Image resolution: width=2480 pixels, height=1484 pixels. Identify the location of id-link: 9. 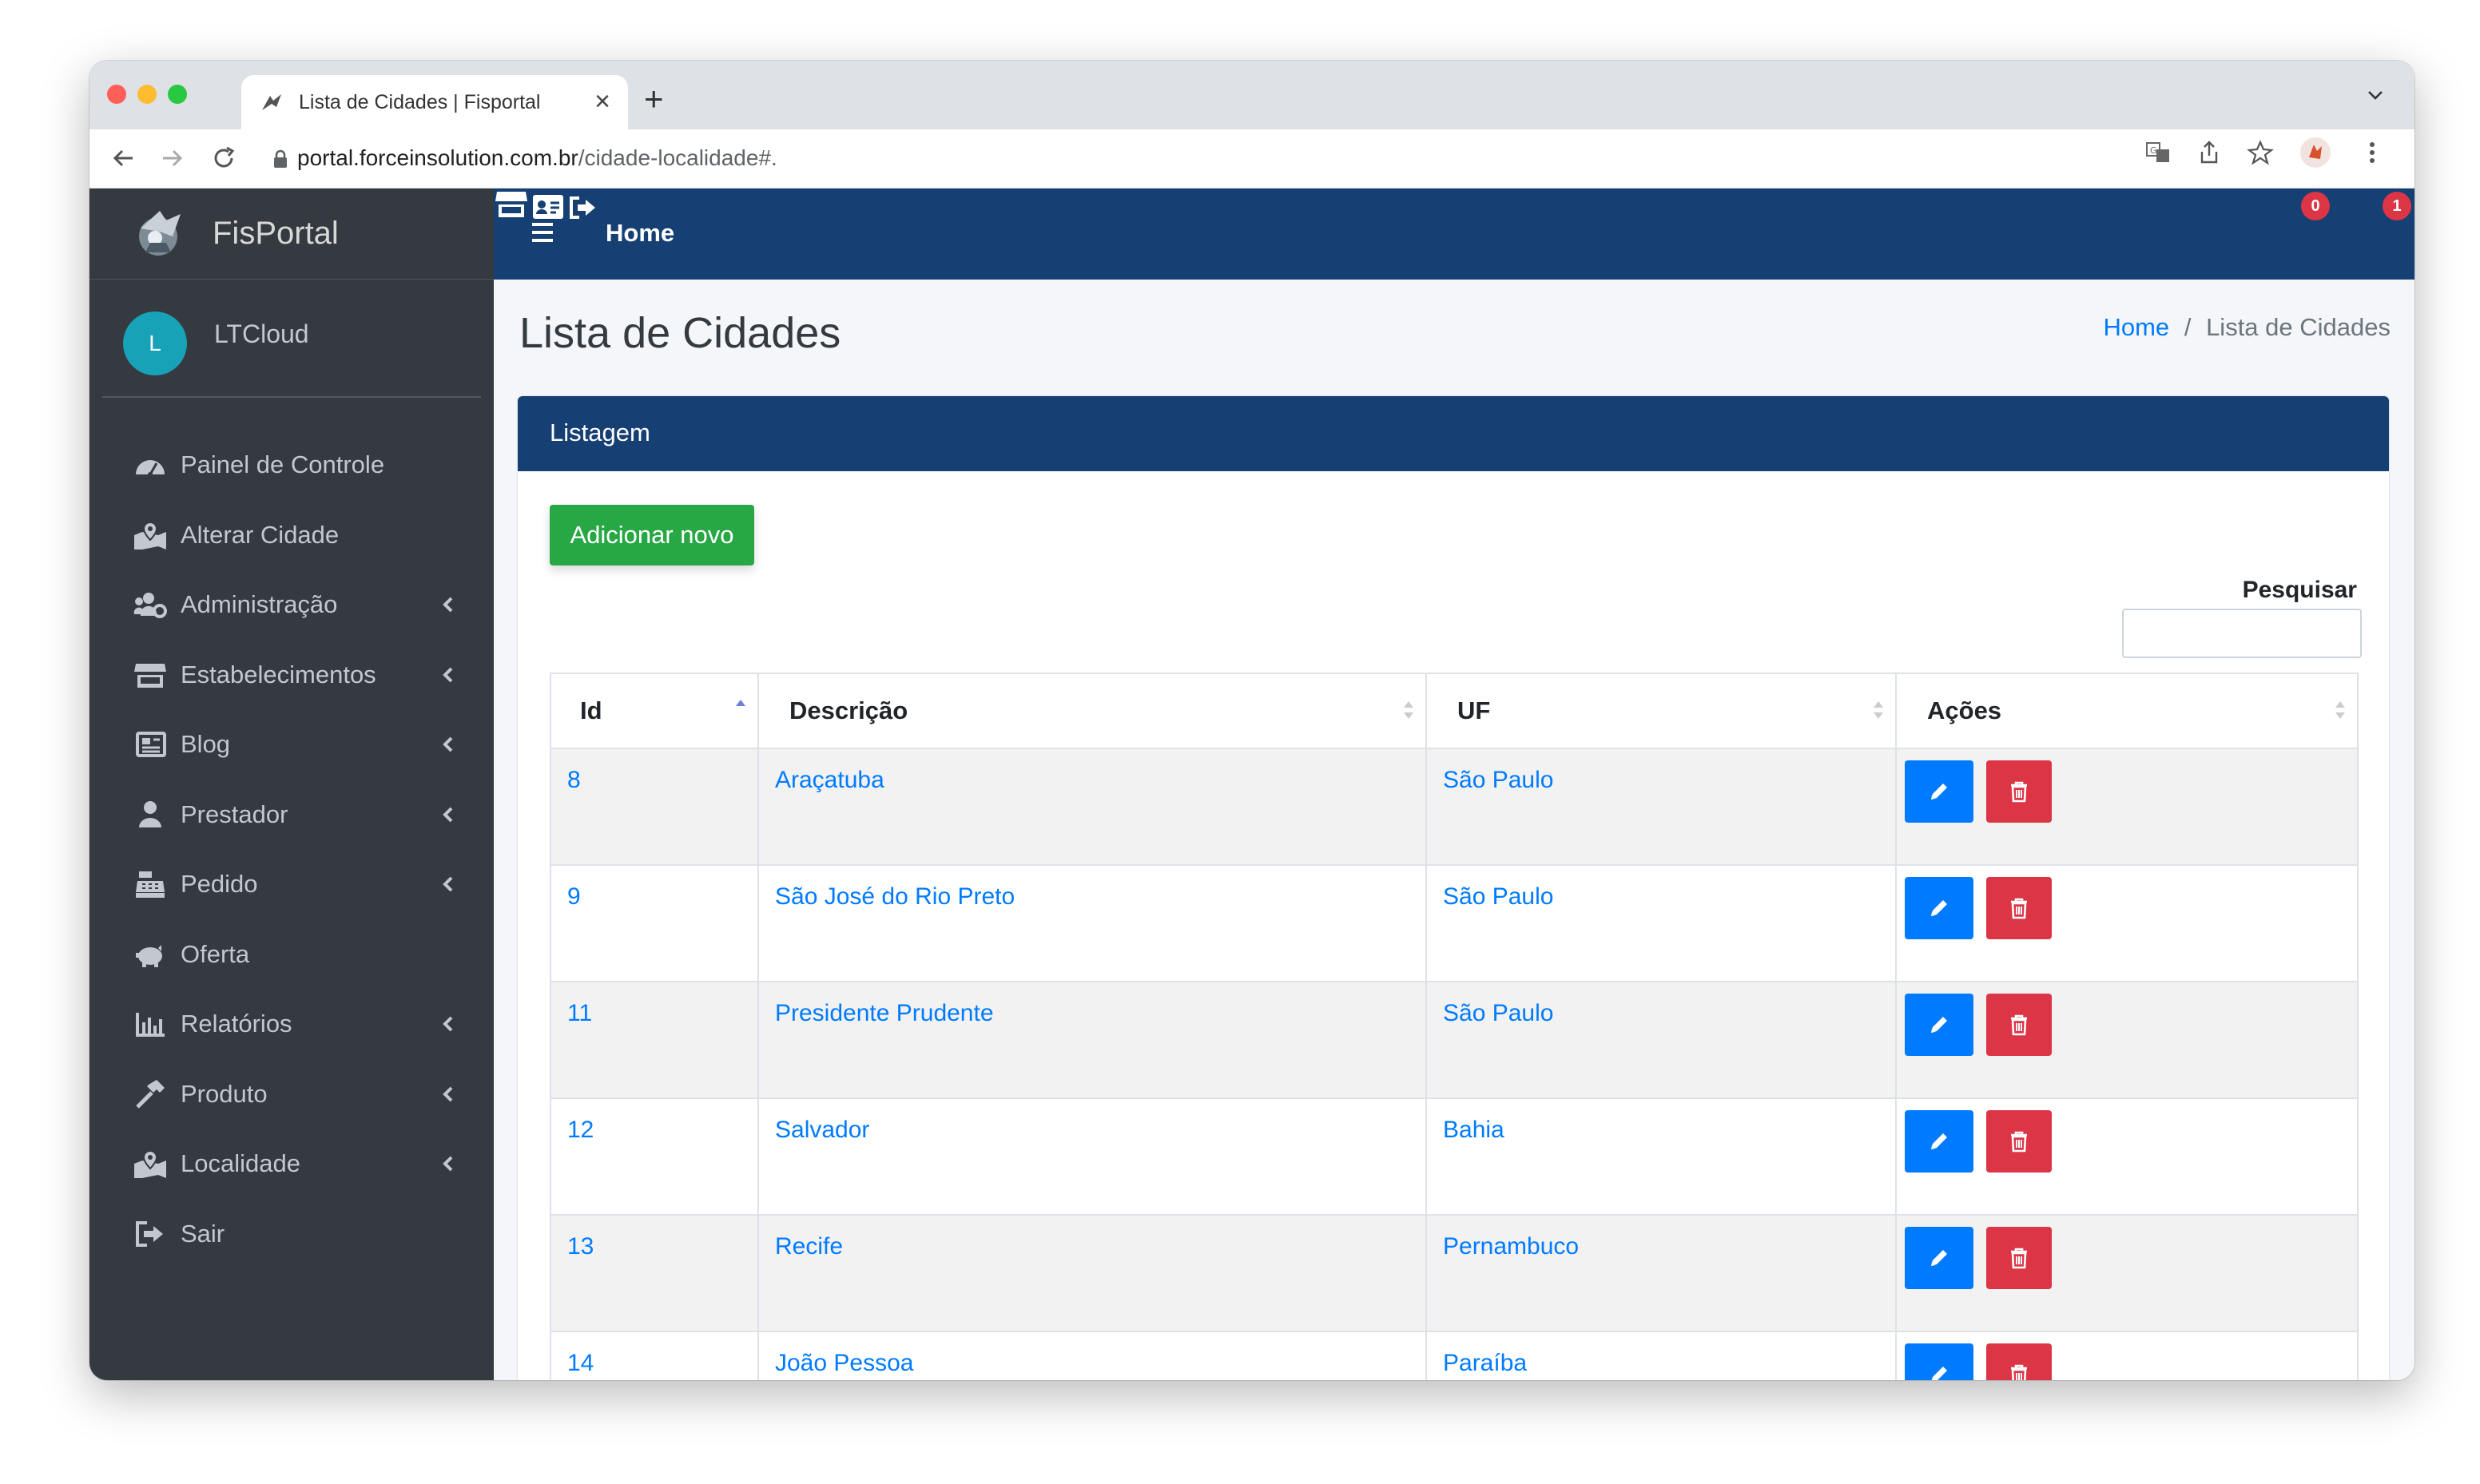
(574, 896).